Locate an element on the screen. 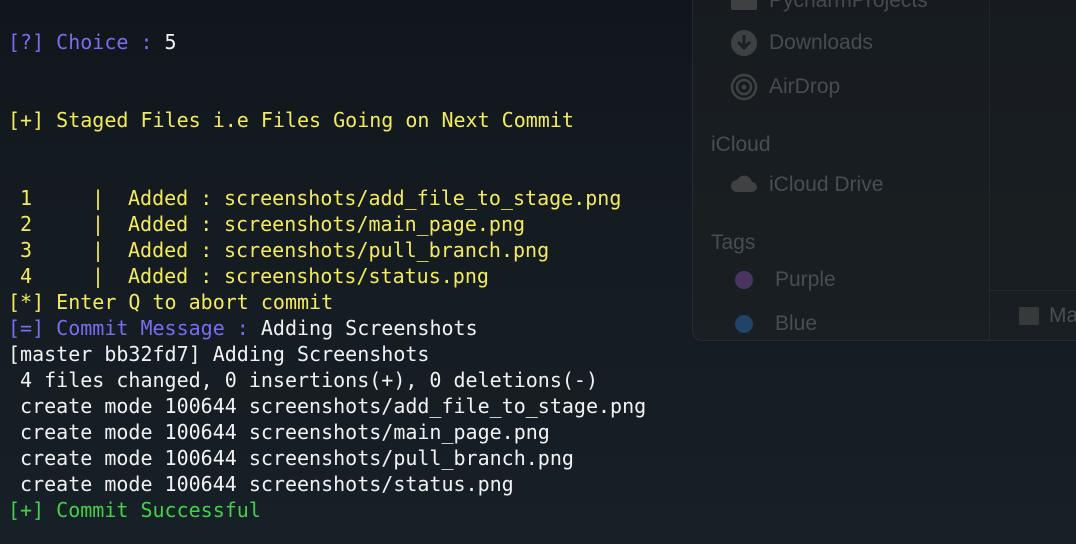 The height and width of the screenshot is (544, 1076). commit-message-prompt: [=] Commit Message : is located at coordinates (134, 328).